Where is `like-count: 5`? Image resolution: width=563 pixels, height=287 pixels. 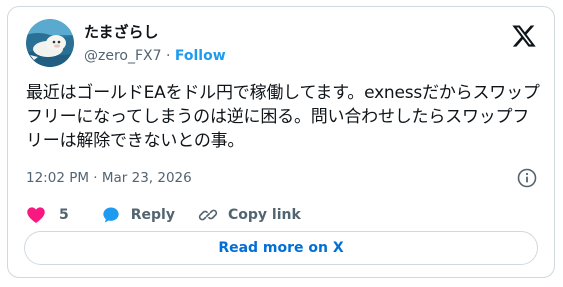 like-count: 5 is located at coordinates (64, 215).